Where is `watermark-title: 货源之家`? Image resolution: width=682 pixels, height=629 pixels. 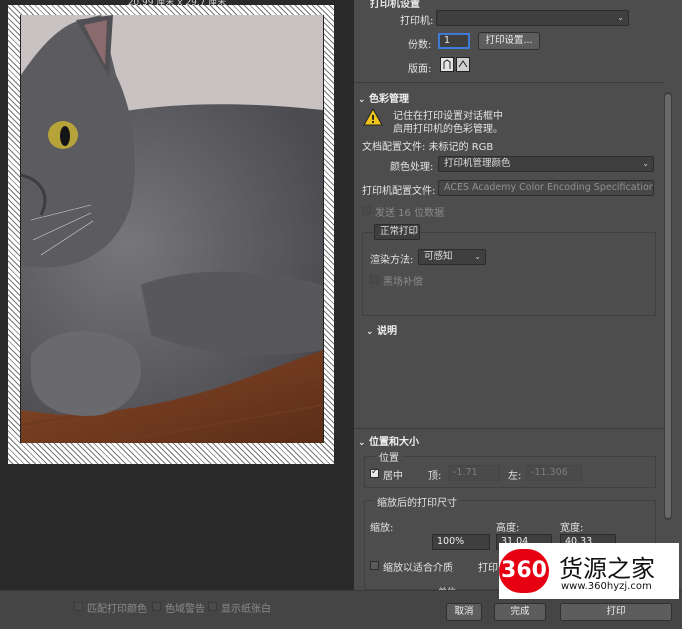 watermark-title: 货源之家 is located at coordinates (607, 569).